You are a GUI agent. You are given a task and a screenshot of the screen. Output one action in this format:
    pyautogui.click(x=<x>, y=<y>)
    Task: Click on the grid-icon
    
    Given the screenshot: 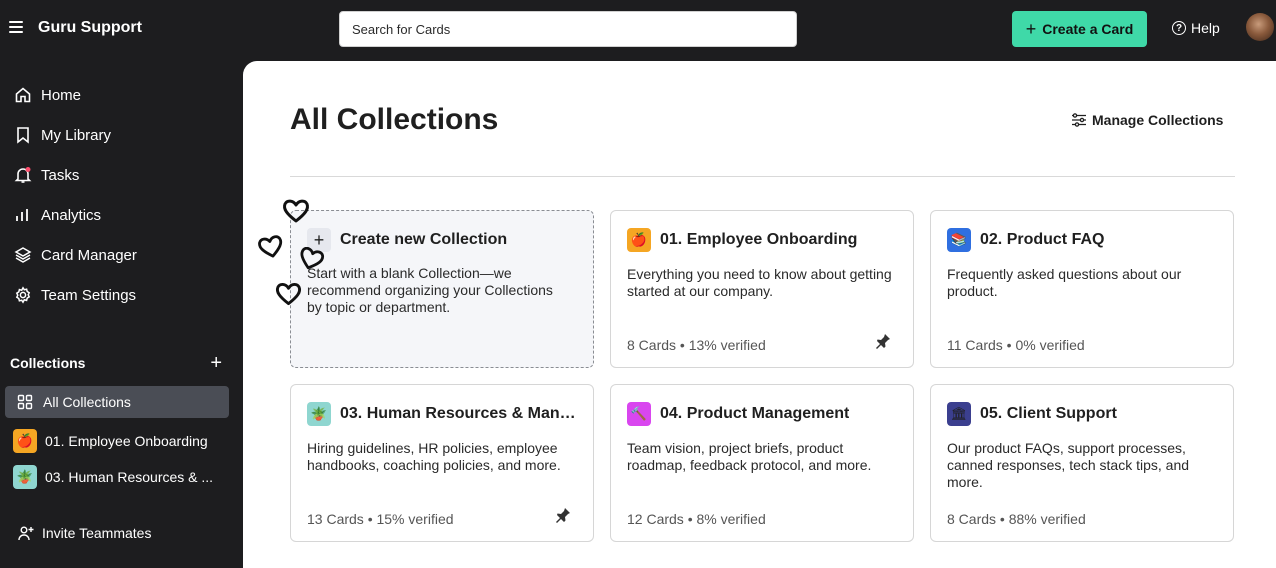 What is the action you would take?
    pyautogui.click(x=25, y=402)
    